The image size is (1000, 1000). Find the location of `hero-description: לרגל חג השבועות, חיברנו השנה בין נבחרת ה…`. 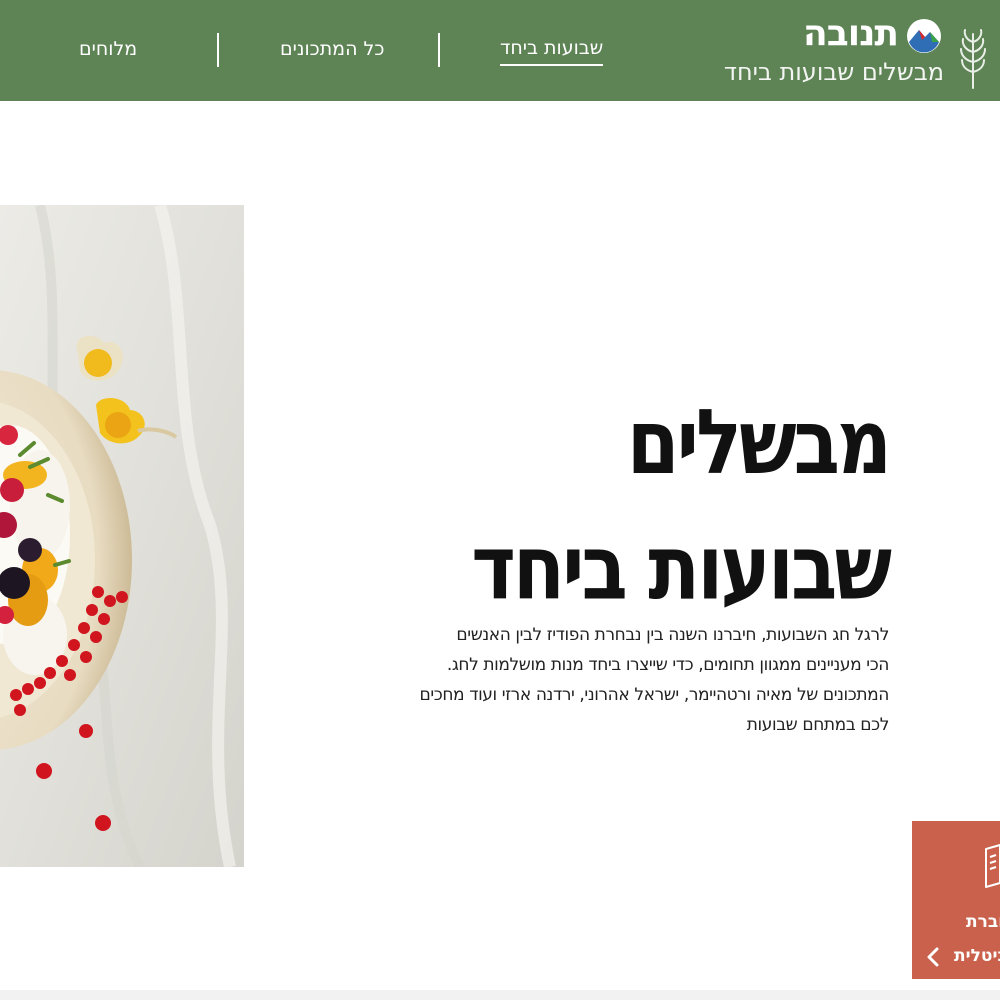

hero-description: לרגל חג השבועות, חיברנו השנה בין נבחרת ה… is located at coordinates (644, 680).